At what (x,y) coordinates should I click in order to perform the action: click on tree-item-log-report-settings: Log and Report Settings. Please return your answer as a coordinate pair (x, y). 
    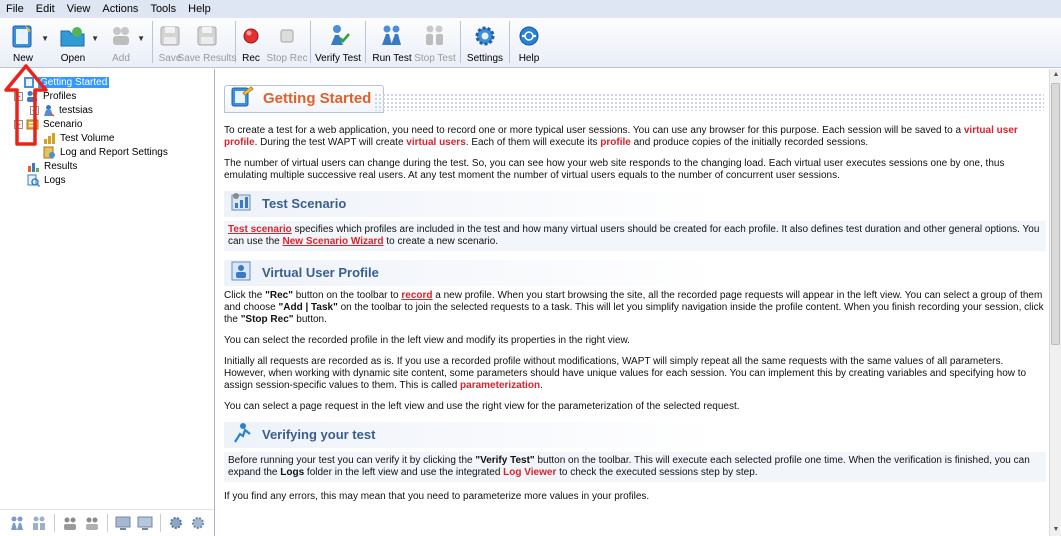
    Looking at the image, I should click on (106, 152).